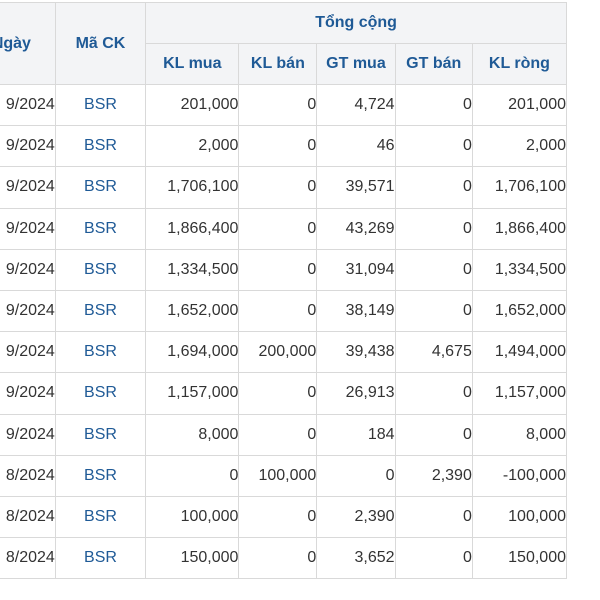 The width and height of the screenshot is (600, 600). What do you see at coordinates (192, 269) in the screenshot?
I see `buy-volume-cell: 1,334,500` at bounding box center [192, 269].